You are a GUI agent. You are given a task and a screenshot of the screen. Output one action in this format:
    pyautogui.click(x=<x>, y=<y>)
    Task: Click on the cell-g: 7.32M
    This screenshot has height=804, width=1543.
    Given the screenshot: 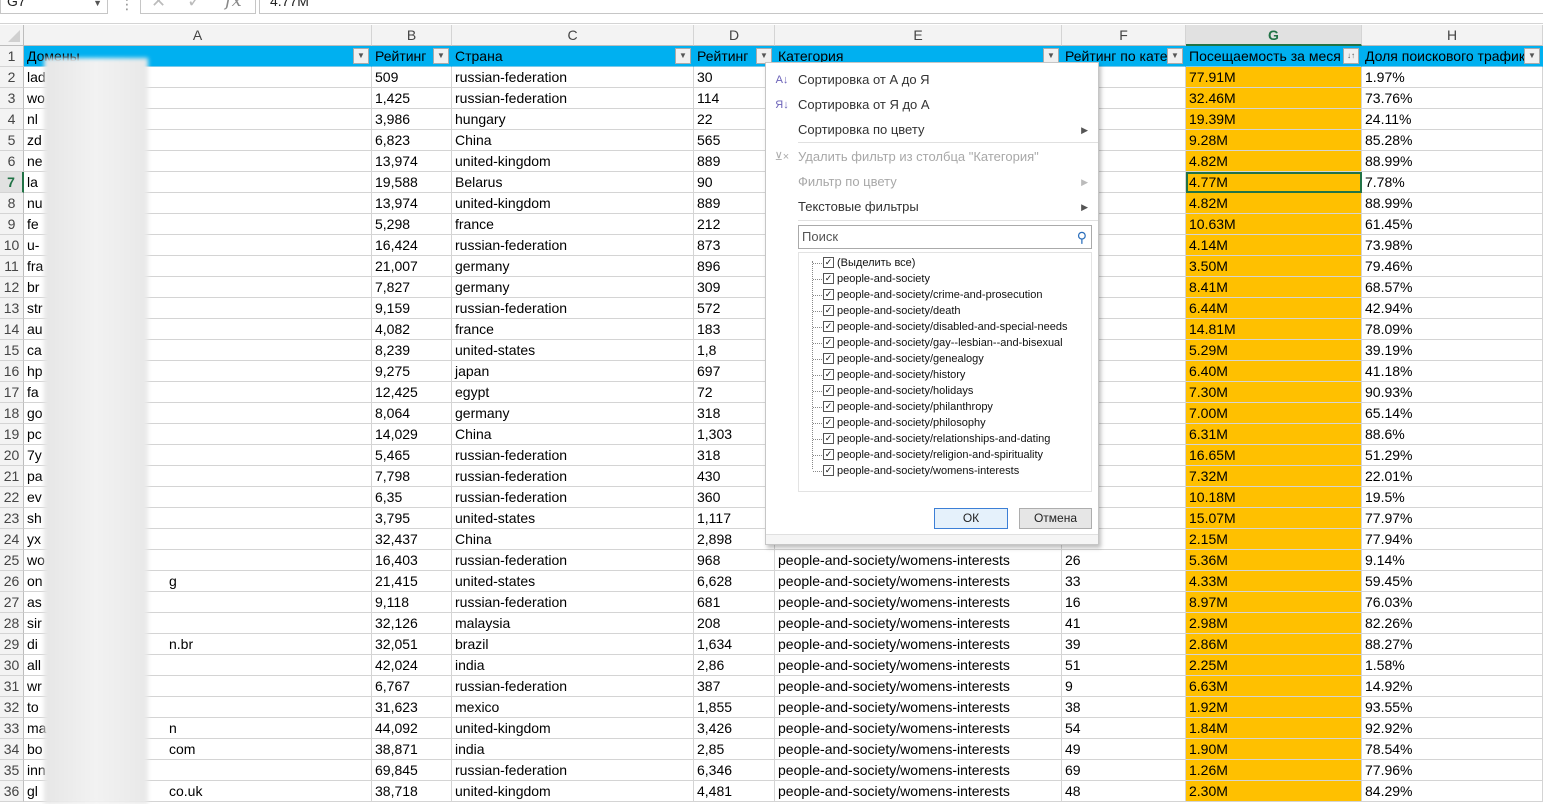 What is the action you would take?
    pyautogui.click(x=1274, y=476)
    